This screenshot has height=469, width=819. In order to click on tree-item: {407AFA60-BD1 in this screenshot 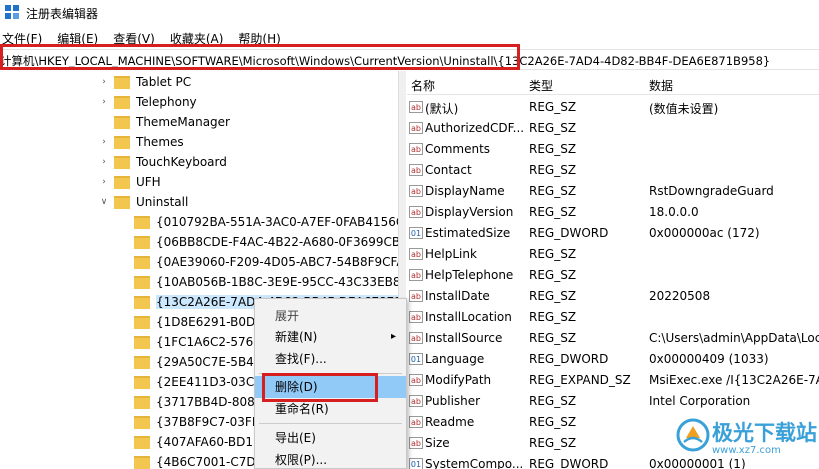, I will do `click(185, 442)`.